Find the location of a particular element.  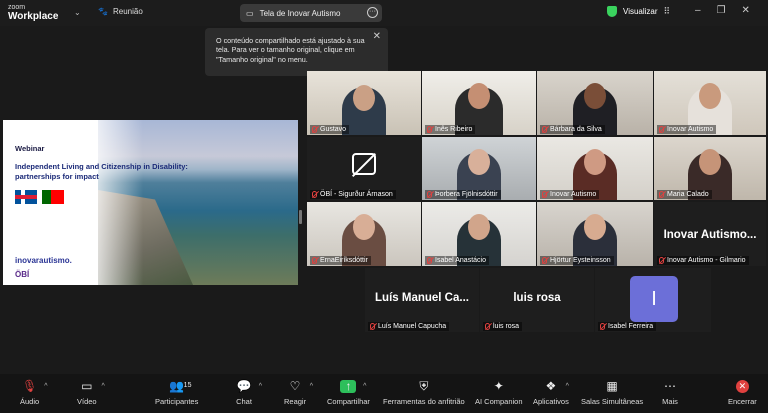

obi-logo: ÖBÍ is located at coordinates (22, 274).